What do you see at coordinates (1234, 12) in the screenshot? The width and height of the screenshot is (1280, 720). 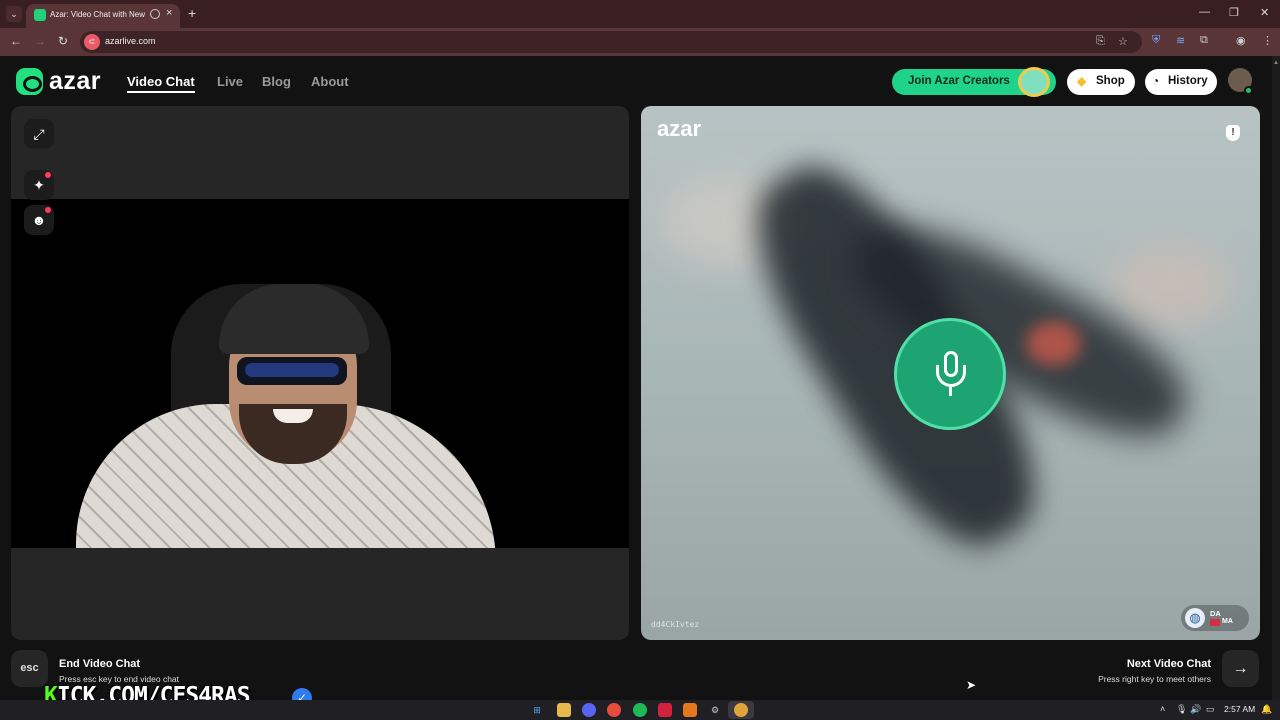 I see `restore-button: ❐` at bounding box center [1234, 12].